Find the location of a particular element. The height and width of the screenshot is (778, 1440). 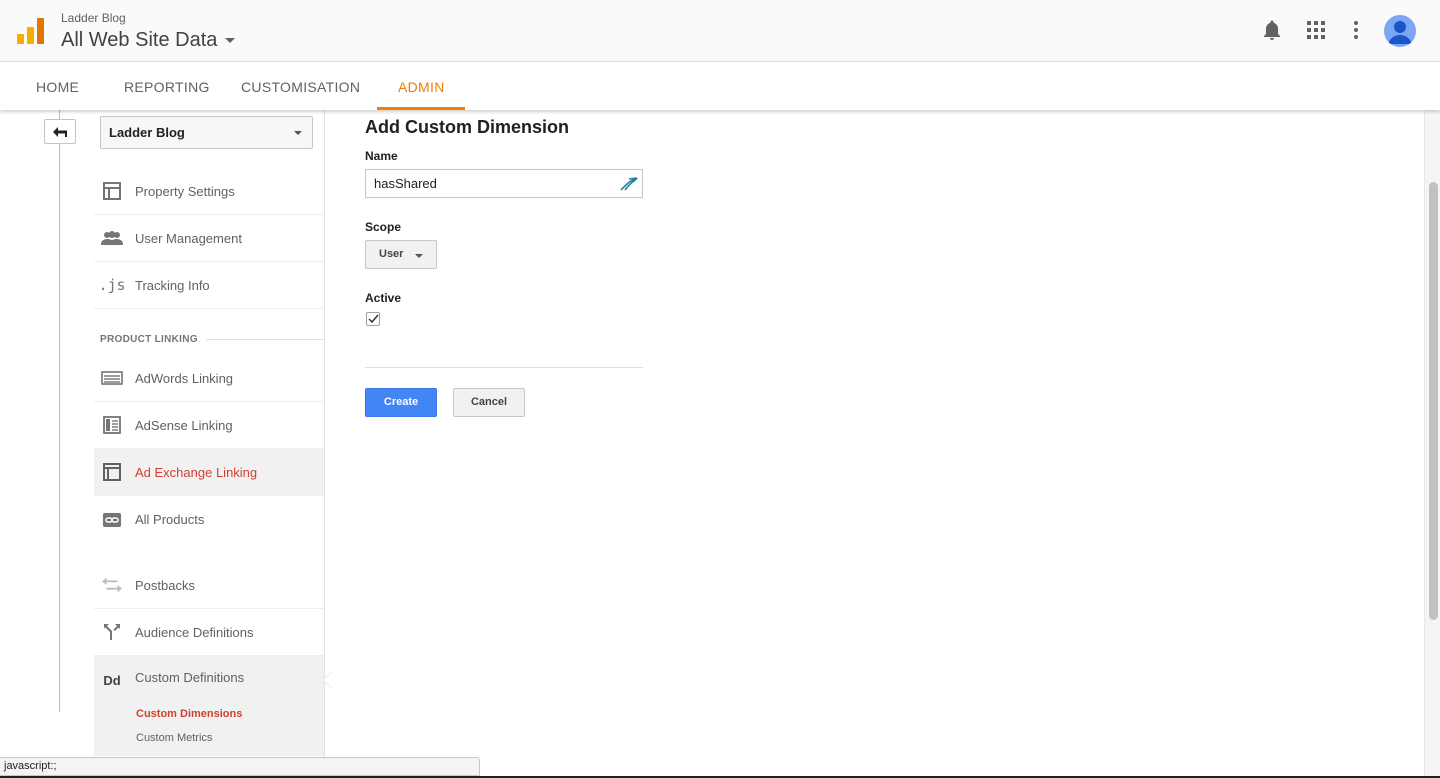

sidebar-item-label: Ad Exchange Linking is located at coordinates (196, 472).